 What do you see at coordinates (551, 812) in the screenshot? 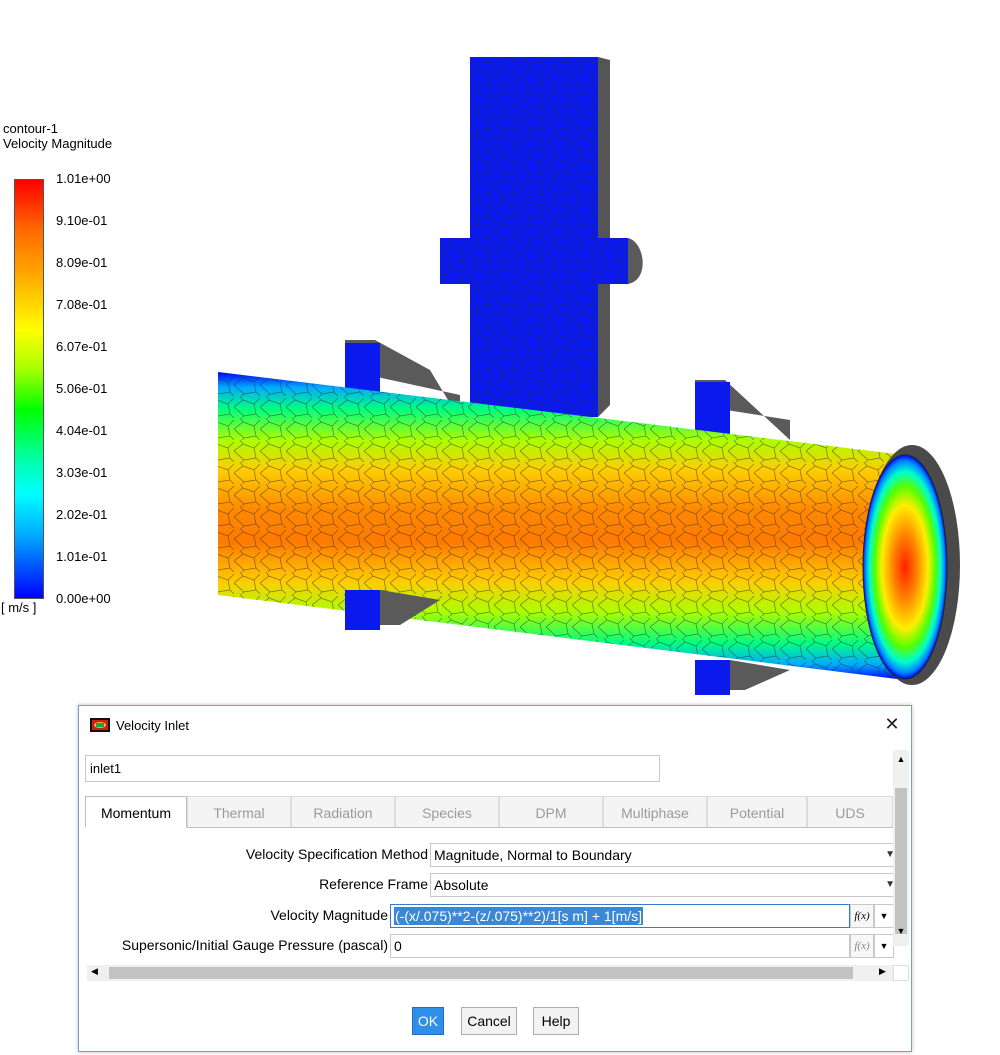
I see `tab-dpm: DPM` at bounding box center [551, 812].